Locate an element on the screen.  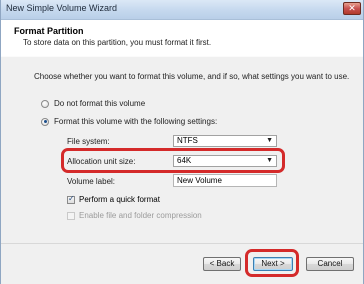
quick-format-option: Perform a quick format is located at coordinates (113, 199).